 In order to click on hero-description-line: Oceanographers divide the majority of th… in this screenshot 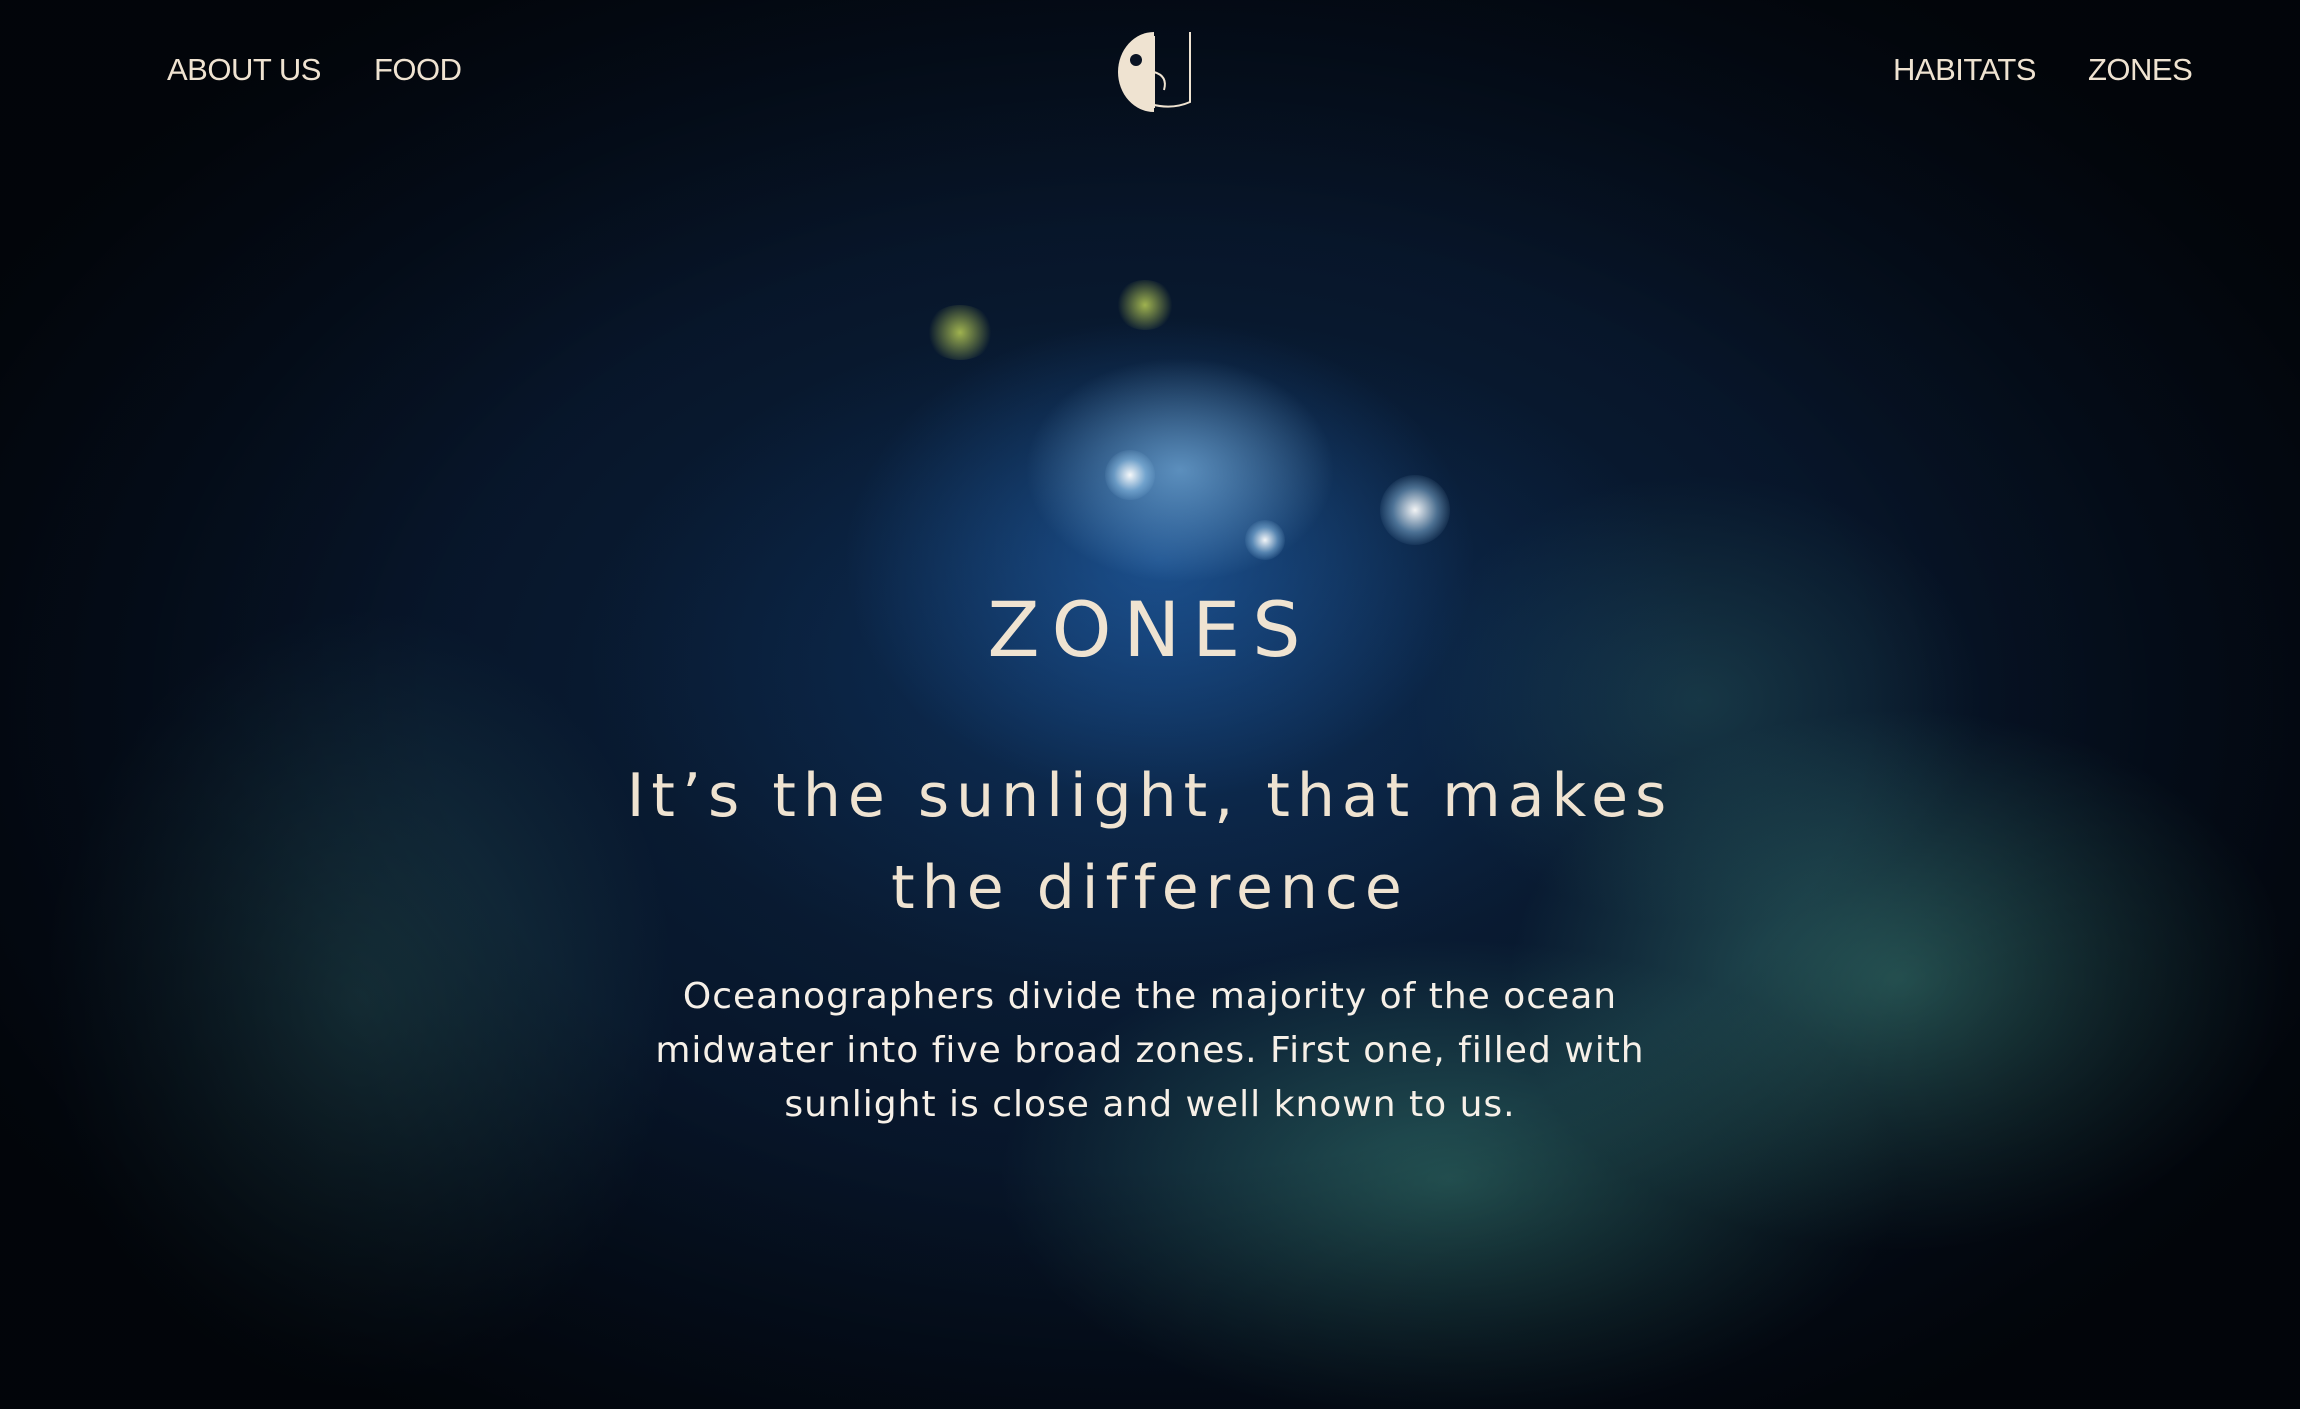, I will do `click(1150, 996)`.